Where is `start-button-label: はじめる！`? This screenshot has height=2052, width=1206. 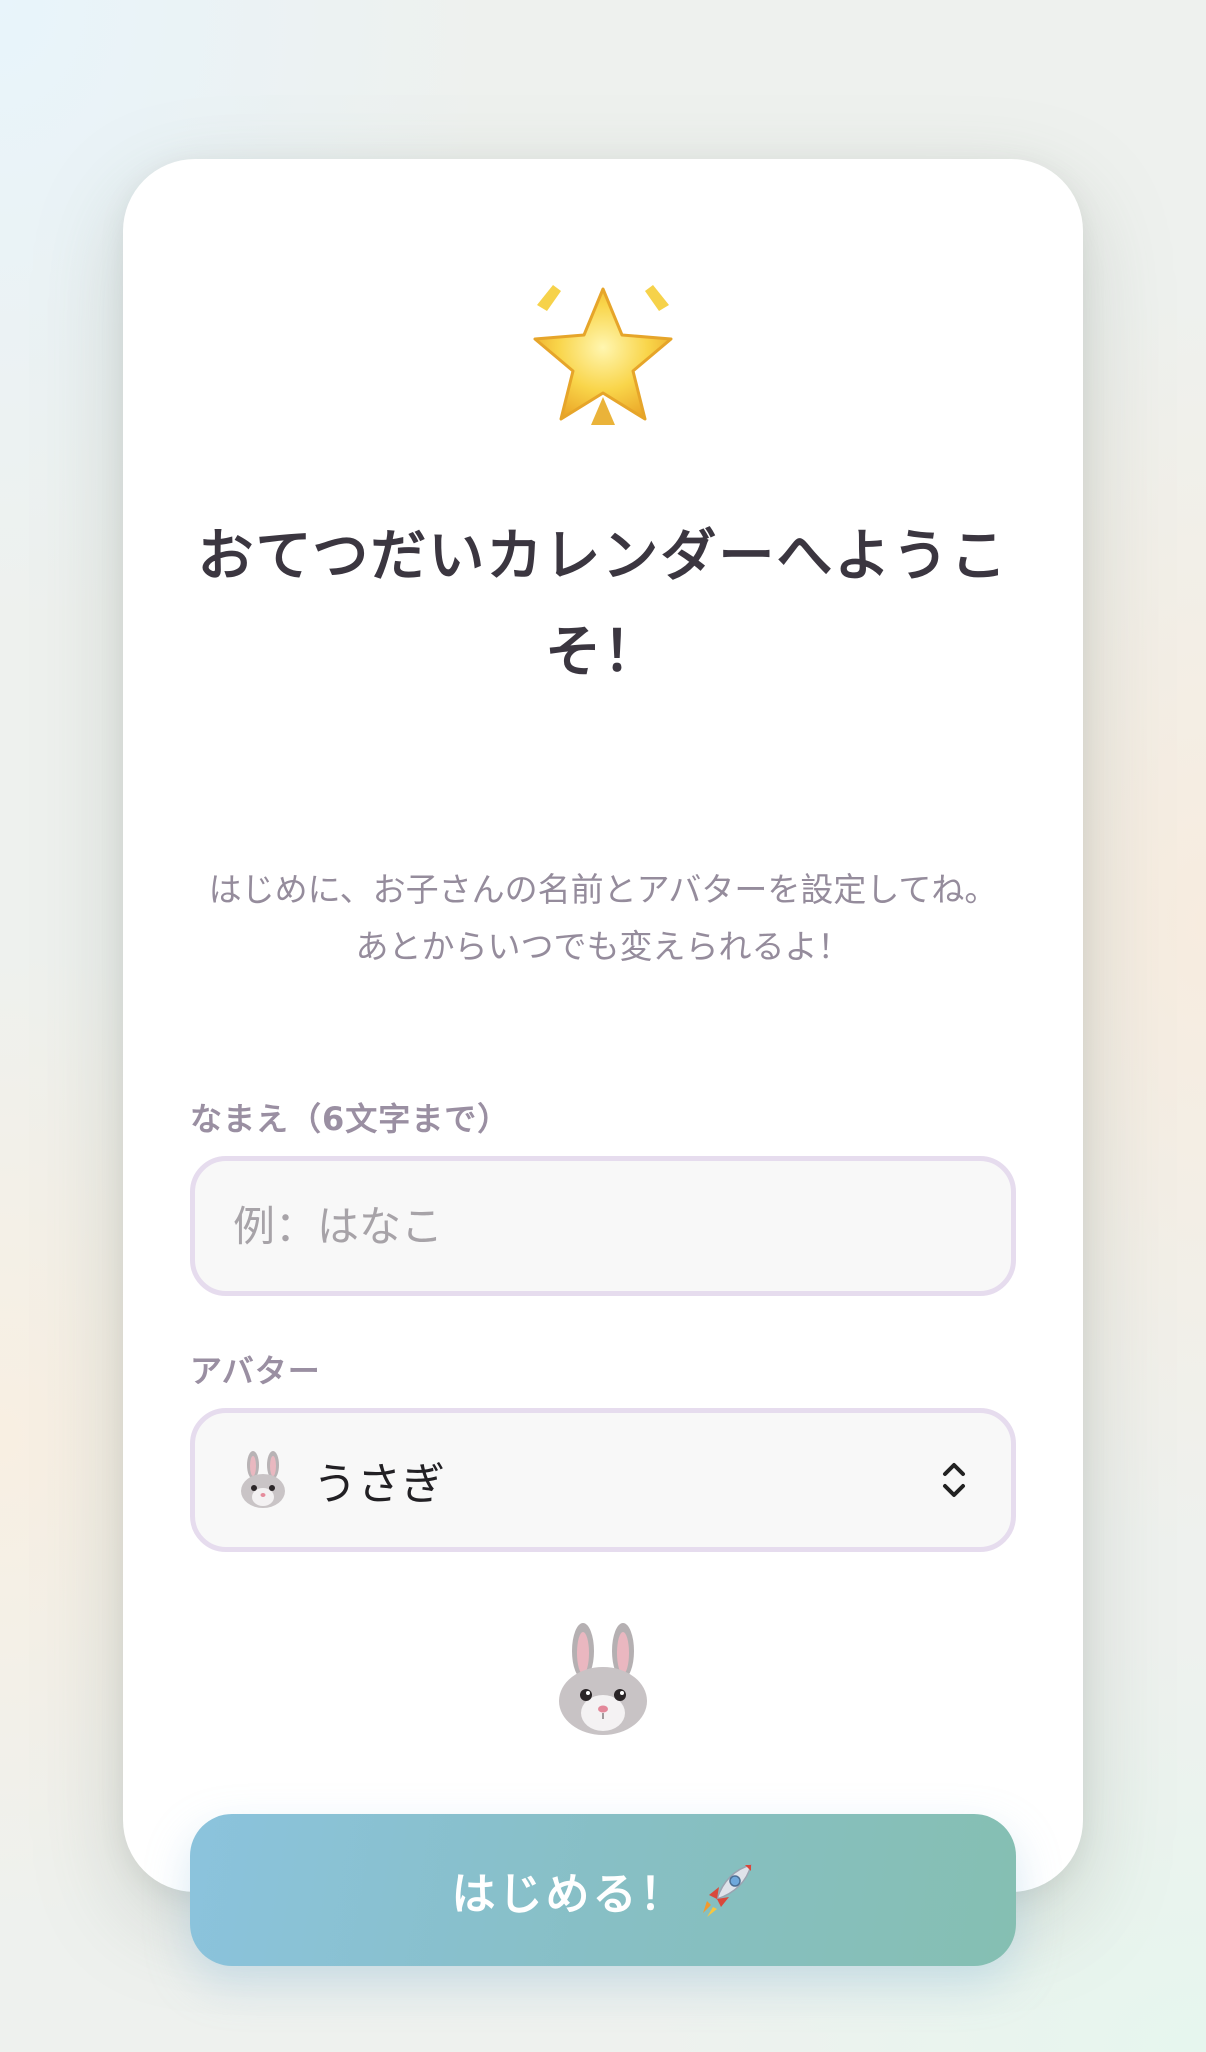 start-button-label: はじめる！ is located at coordinates (569, 1894).